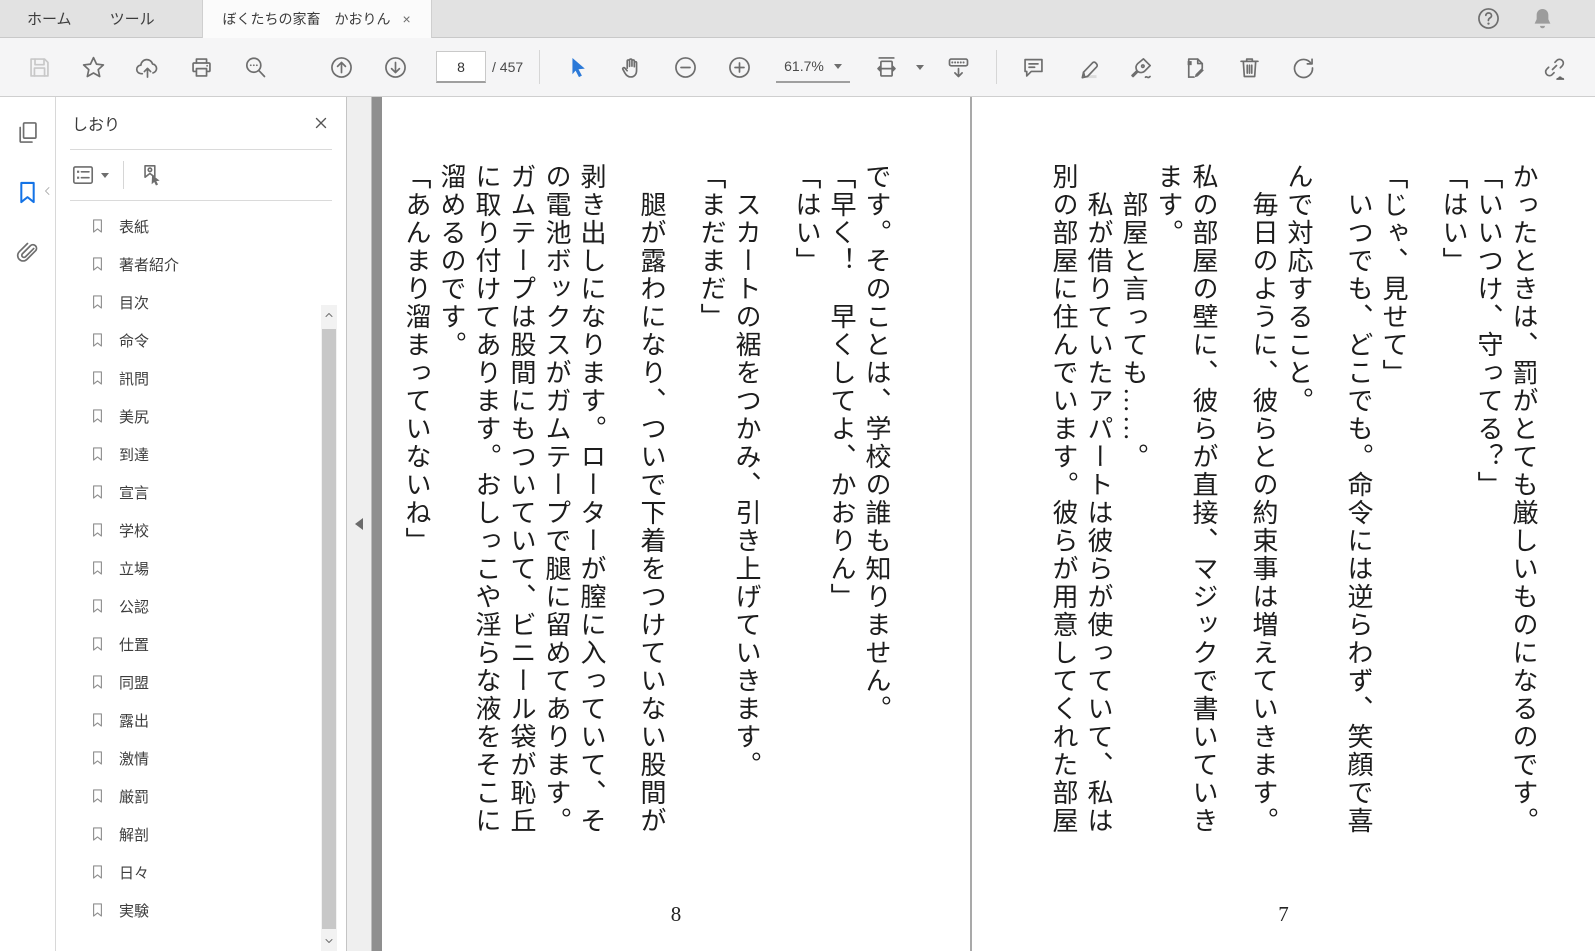  Describe the element at coordinates (147, 67) in the screenshot. I see `cloud-upload-button` at that location.